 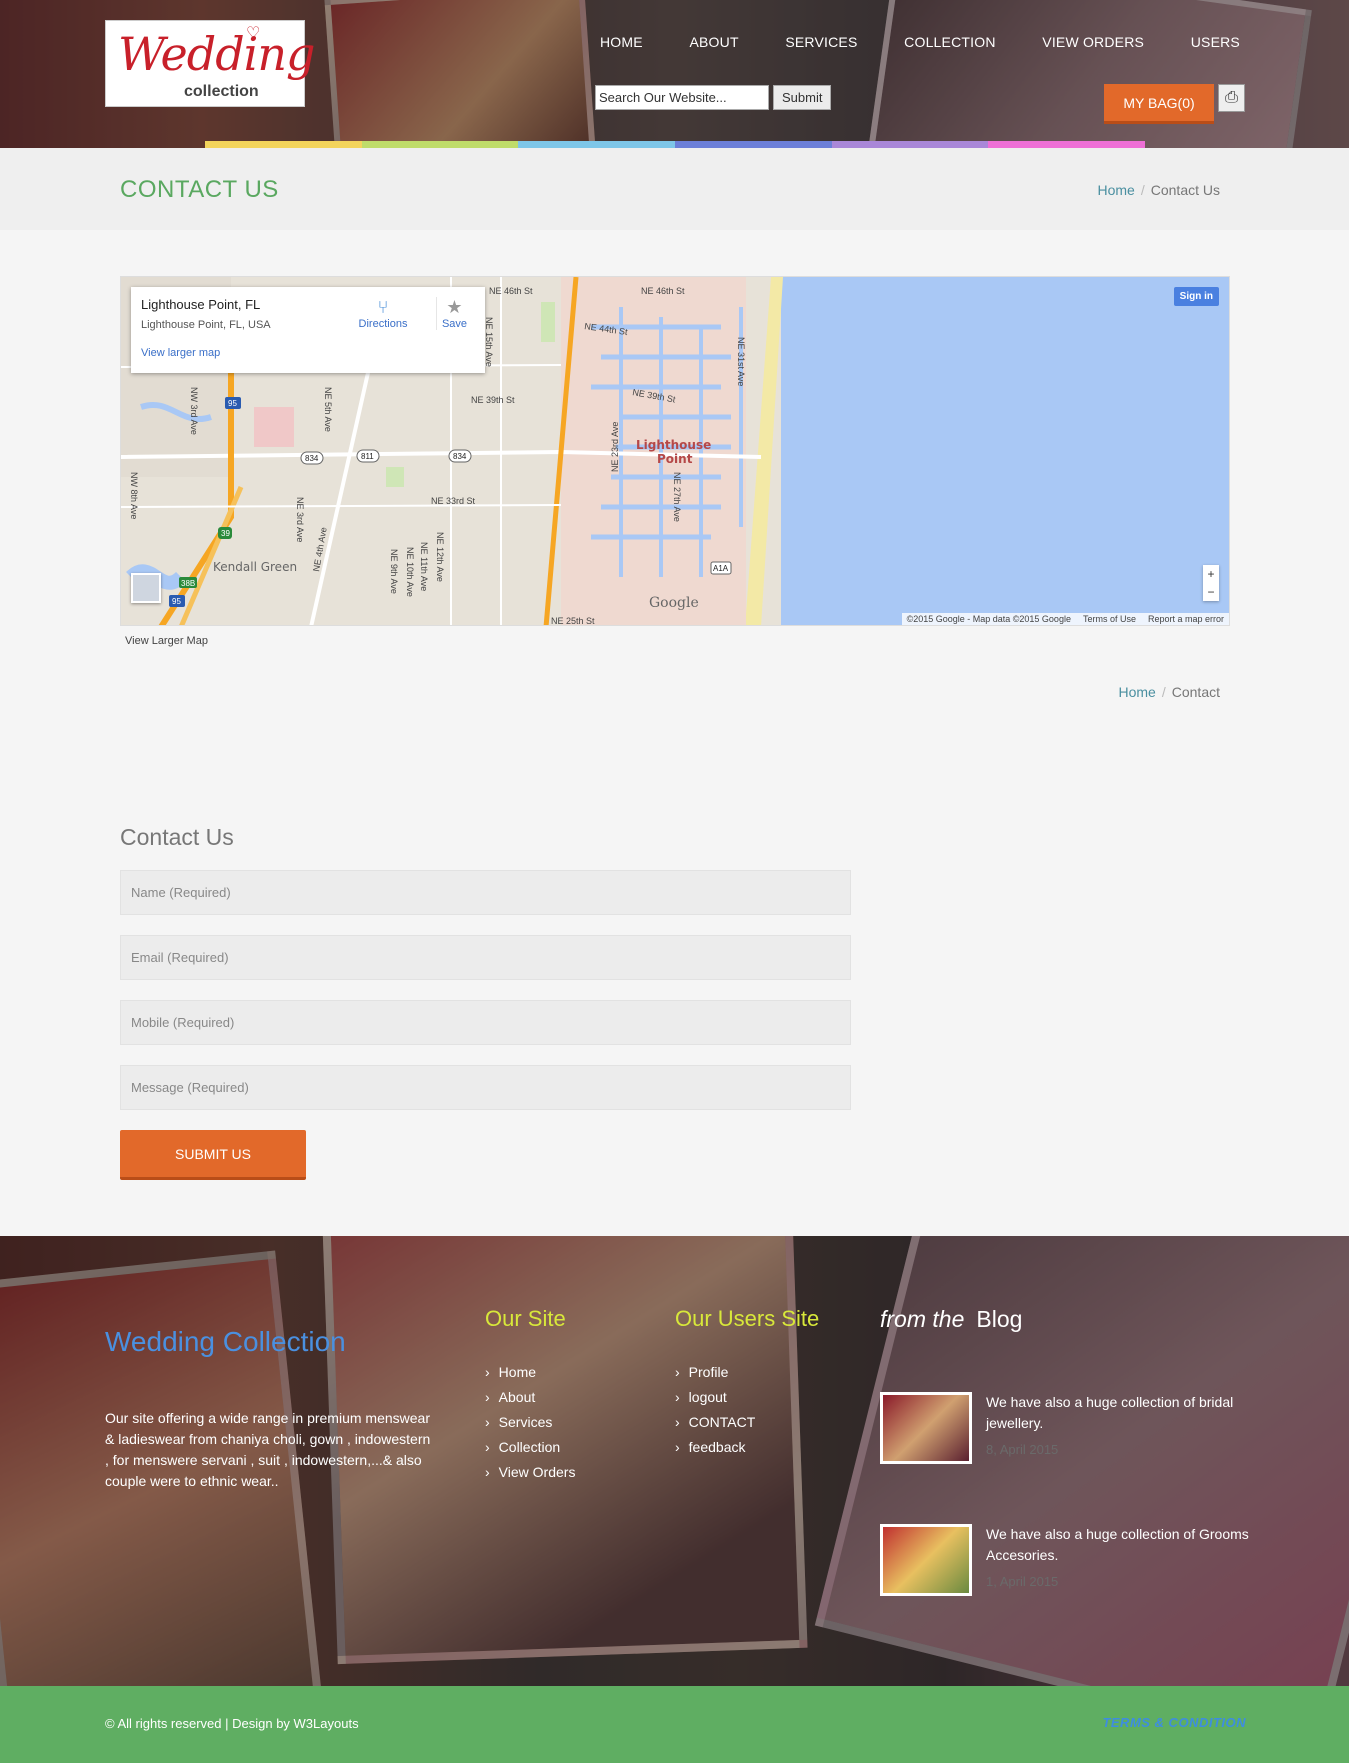 I want to click on save-button: ★ Save, so click(x=454, y=313).